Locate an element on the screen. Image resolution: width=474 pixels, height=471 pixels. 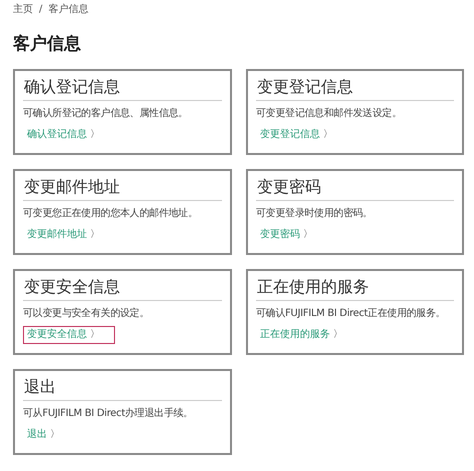
card-title: 确认登记信息 is located at coordinates (122, 89).